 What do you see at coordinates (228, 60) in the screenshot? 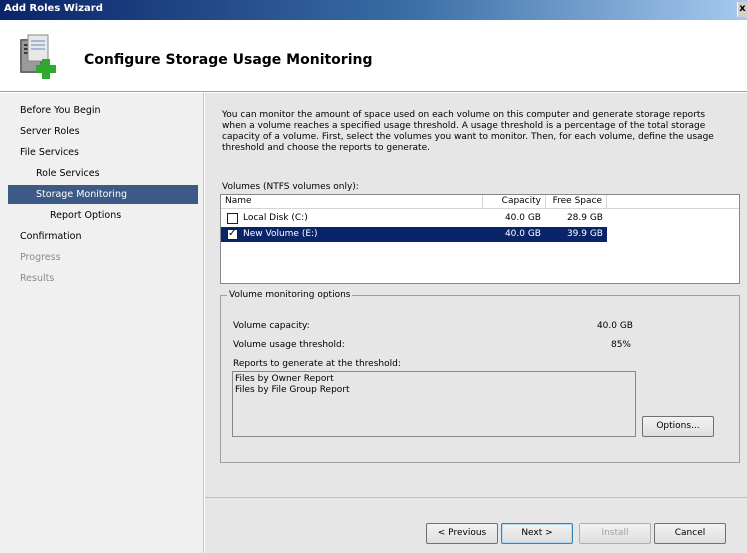
I see `page-title: Configure Storage Usage Monitoring` at bounding box center [228, 60].